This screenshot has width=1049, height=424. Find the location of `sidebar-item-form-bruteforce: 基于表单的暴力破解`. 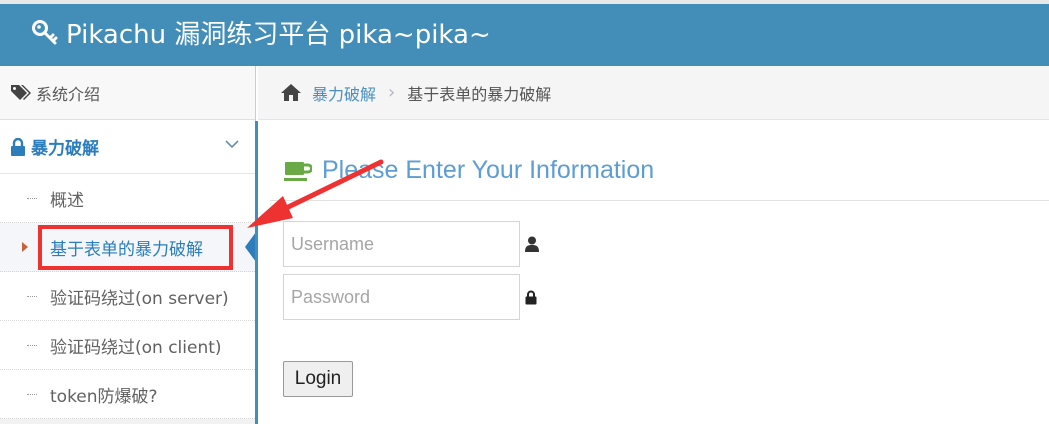

sidebar-item-form-bruteforce: 基于表单的暴力破解 is located at coordinates (128, 247).